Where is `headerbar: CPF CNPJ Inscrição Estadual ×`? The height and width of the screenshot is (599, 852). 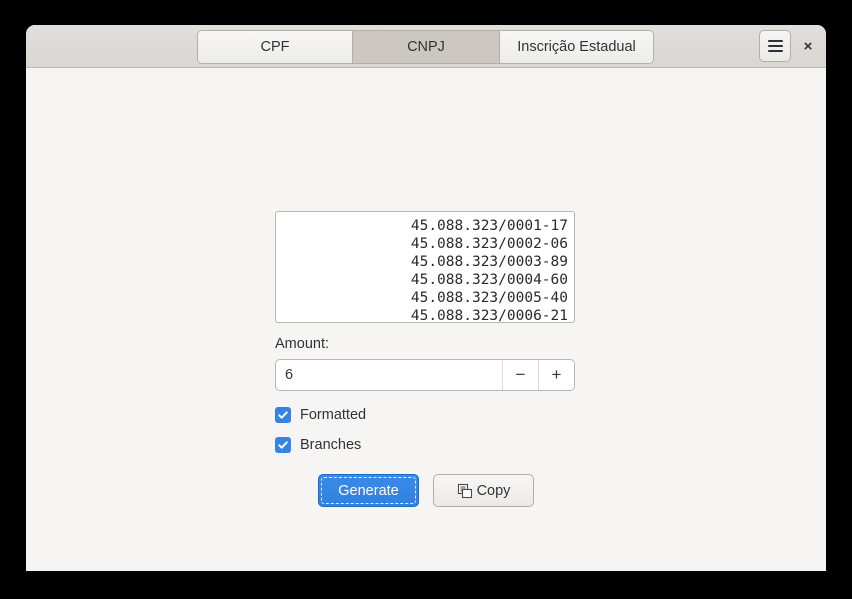
headerbar: CPF CNPJ Inscrição Estadual × is located at coordinates (426, 46).